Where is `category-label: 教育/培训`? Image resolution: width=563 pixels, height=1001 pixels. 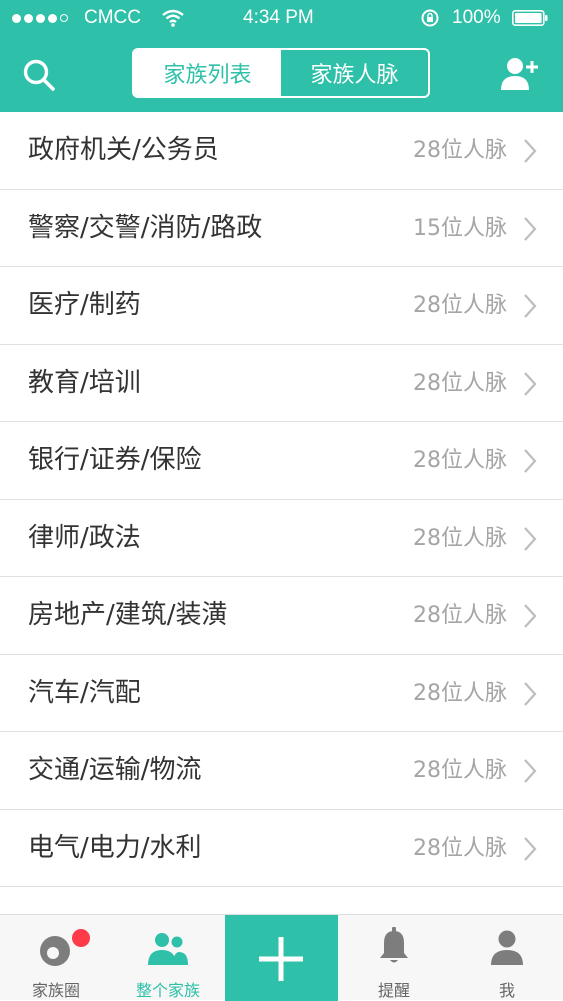
category-label: 教育/培训 is located at coordinates (84, 382).